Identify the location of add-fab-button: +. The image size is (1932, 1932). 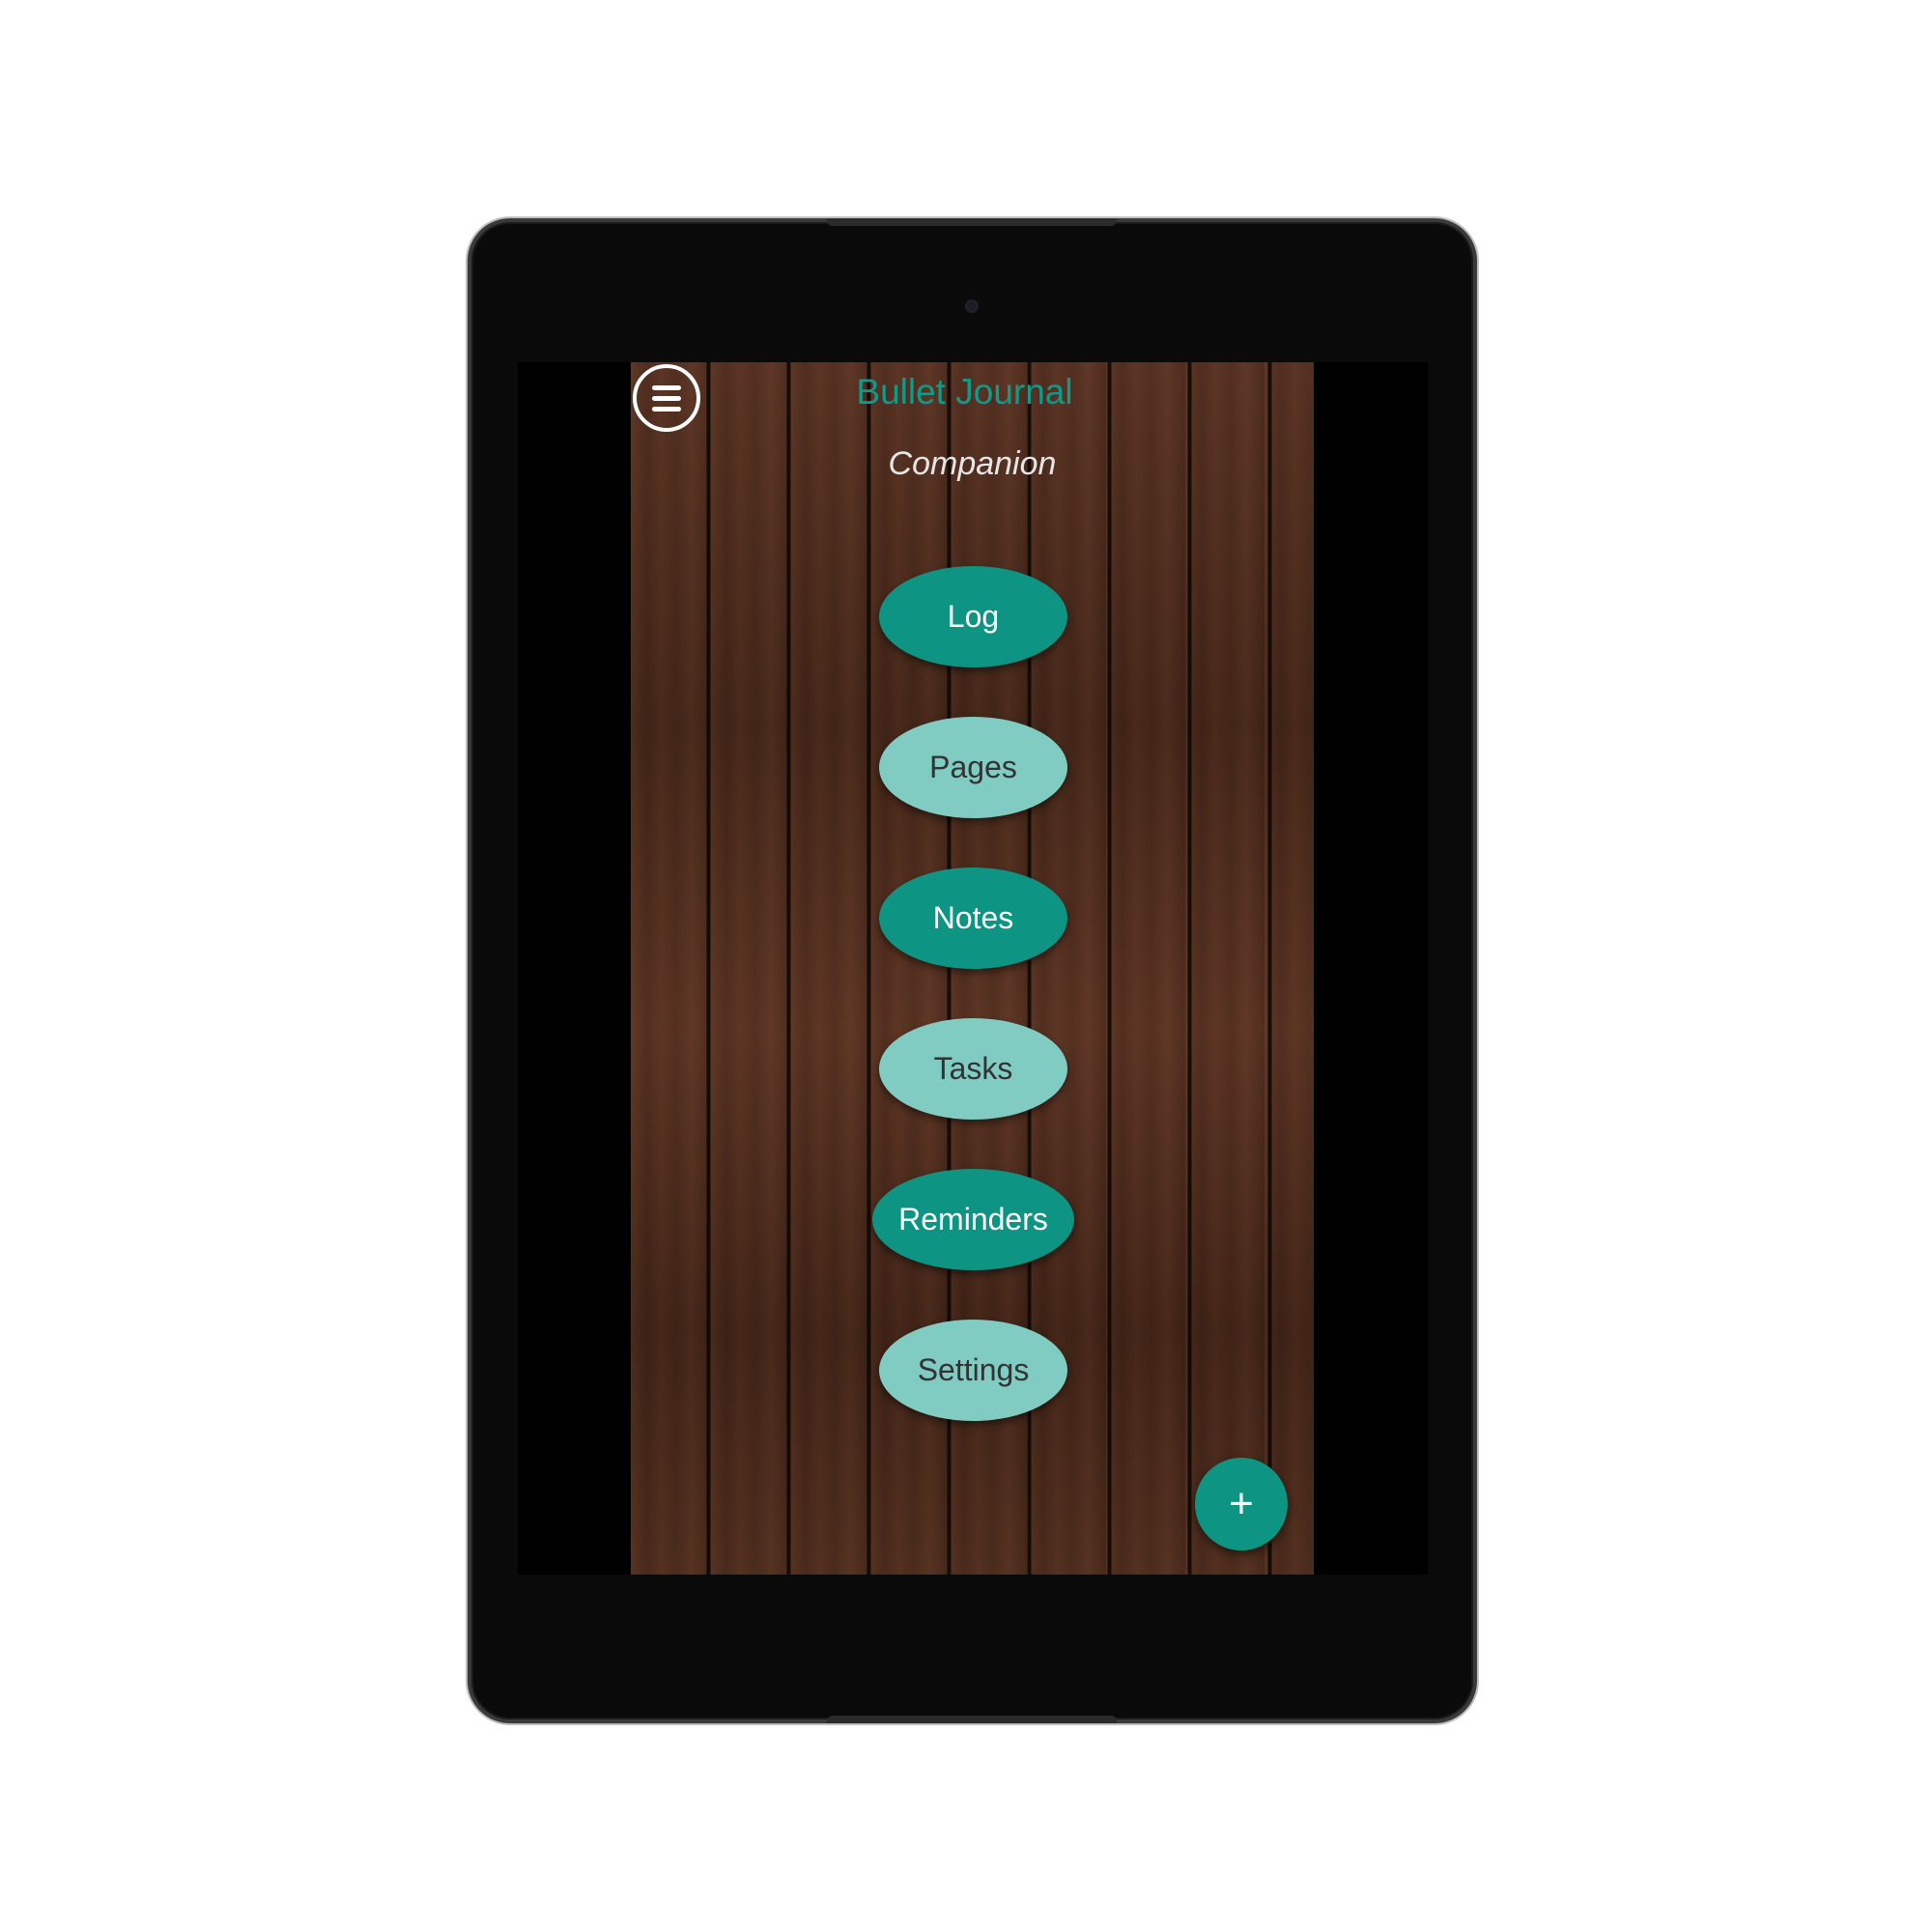
(1241, 1504).